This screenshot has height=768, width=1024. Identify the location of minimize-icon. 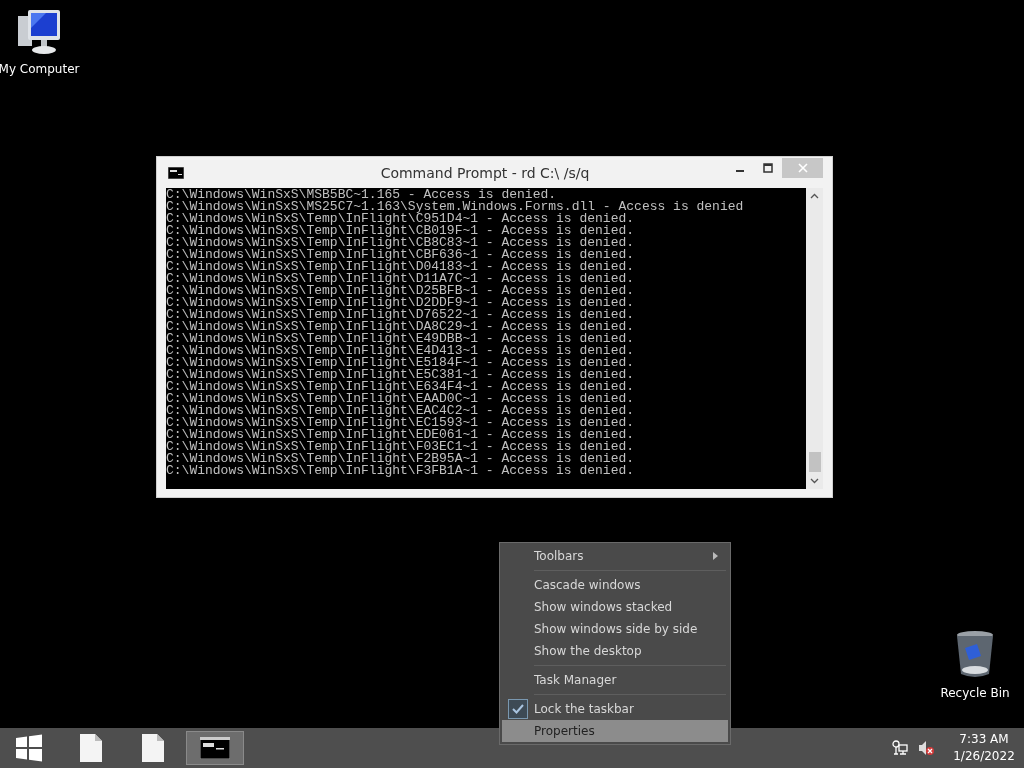
(740, 171).